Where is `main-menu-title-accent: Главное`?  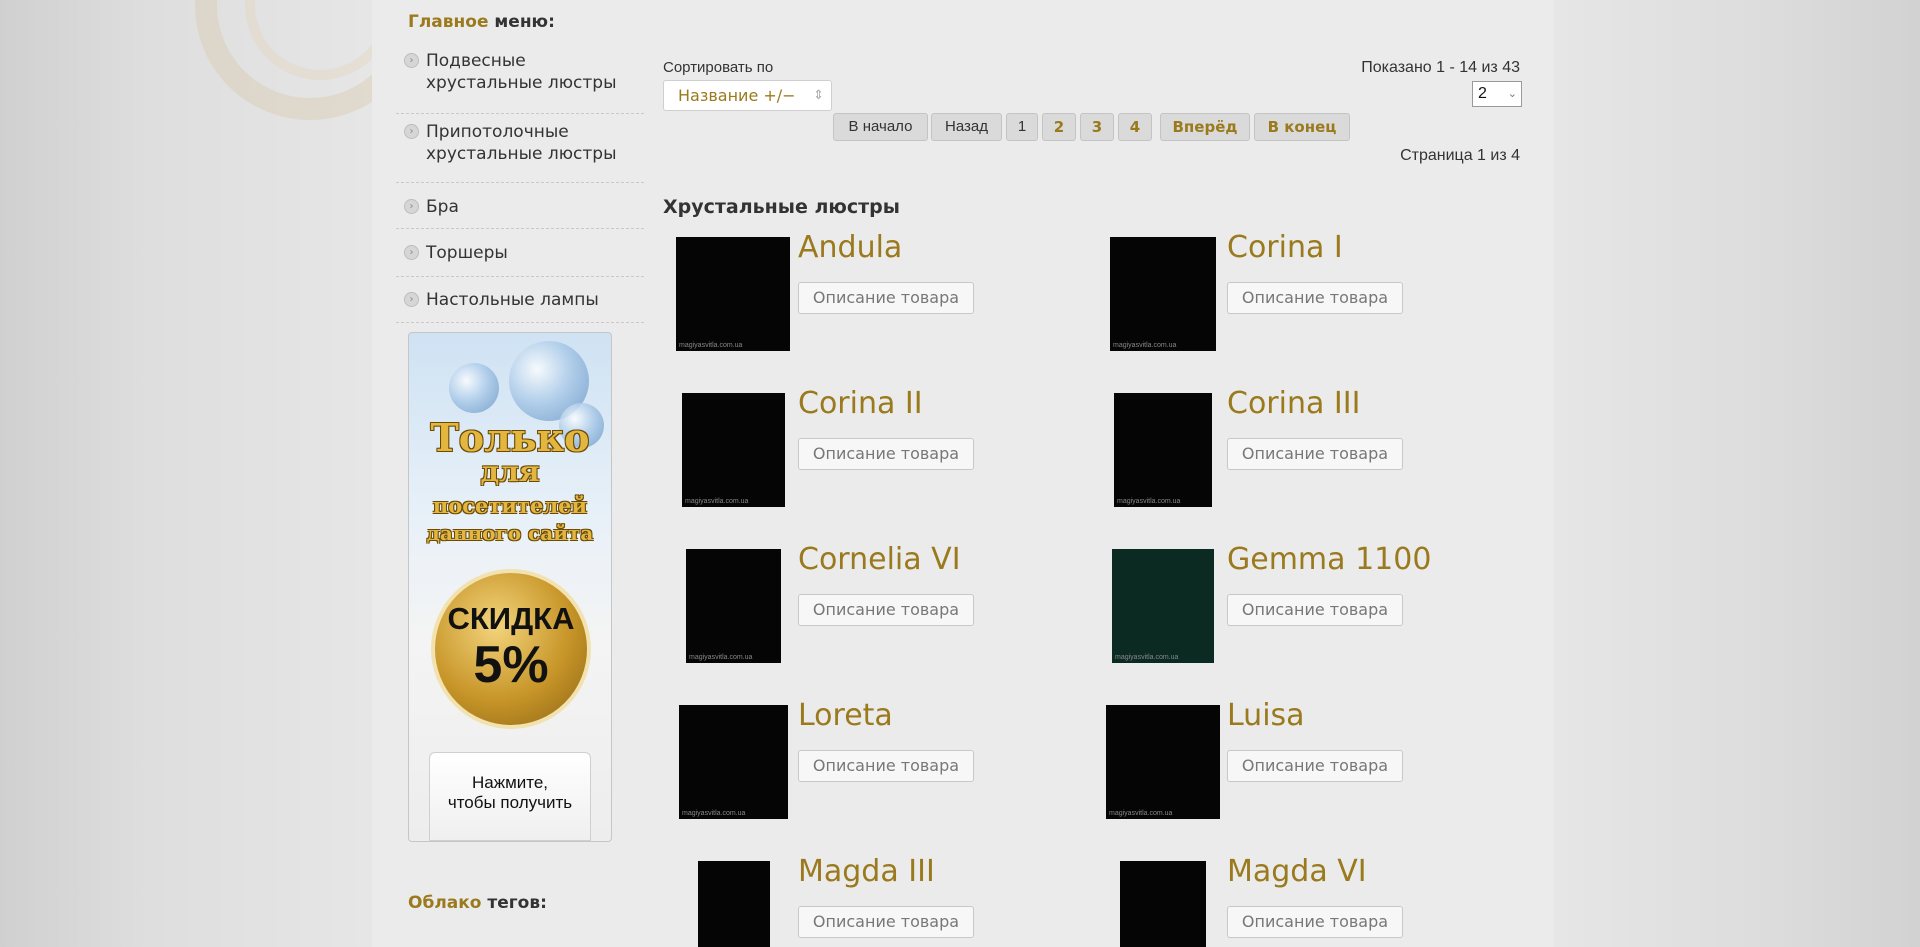
main-menu-title-accent: Главное is located at coordinates (448, 22).